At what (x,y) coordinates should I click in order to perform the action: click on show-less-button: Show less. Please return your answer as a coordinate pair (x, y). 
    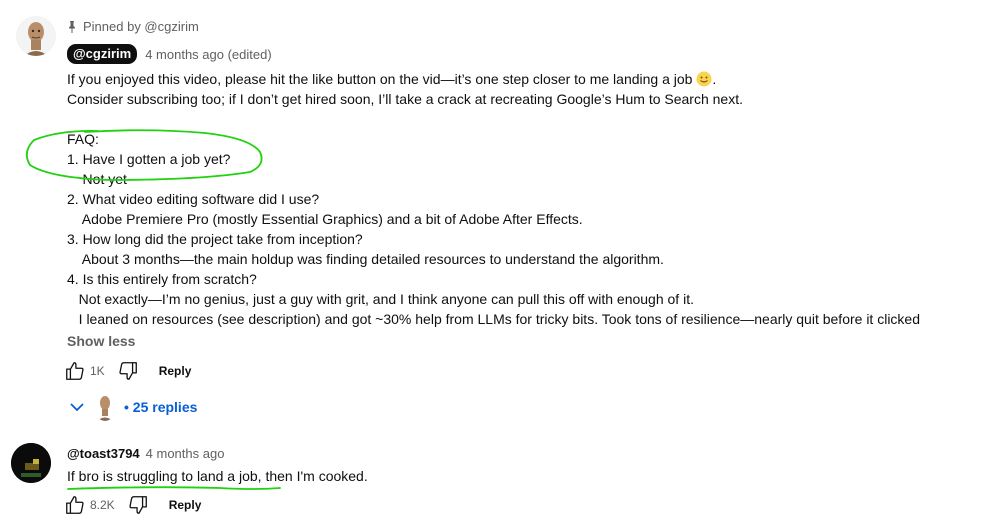
    Looking at the image, I should click on (101, 341).